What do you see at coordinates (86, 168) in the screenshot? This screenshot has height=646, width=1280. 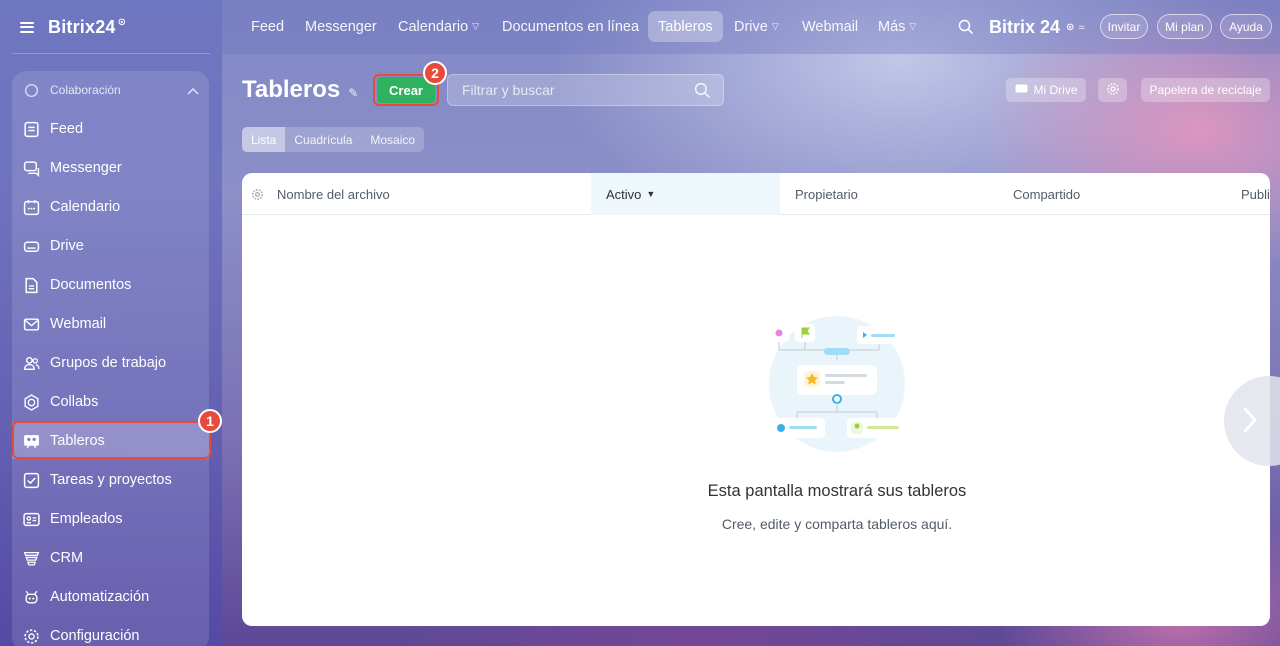 I see `sidebar-item-label: Messenger` at bounding box center [86, 168].